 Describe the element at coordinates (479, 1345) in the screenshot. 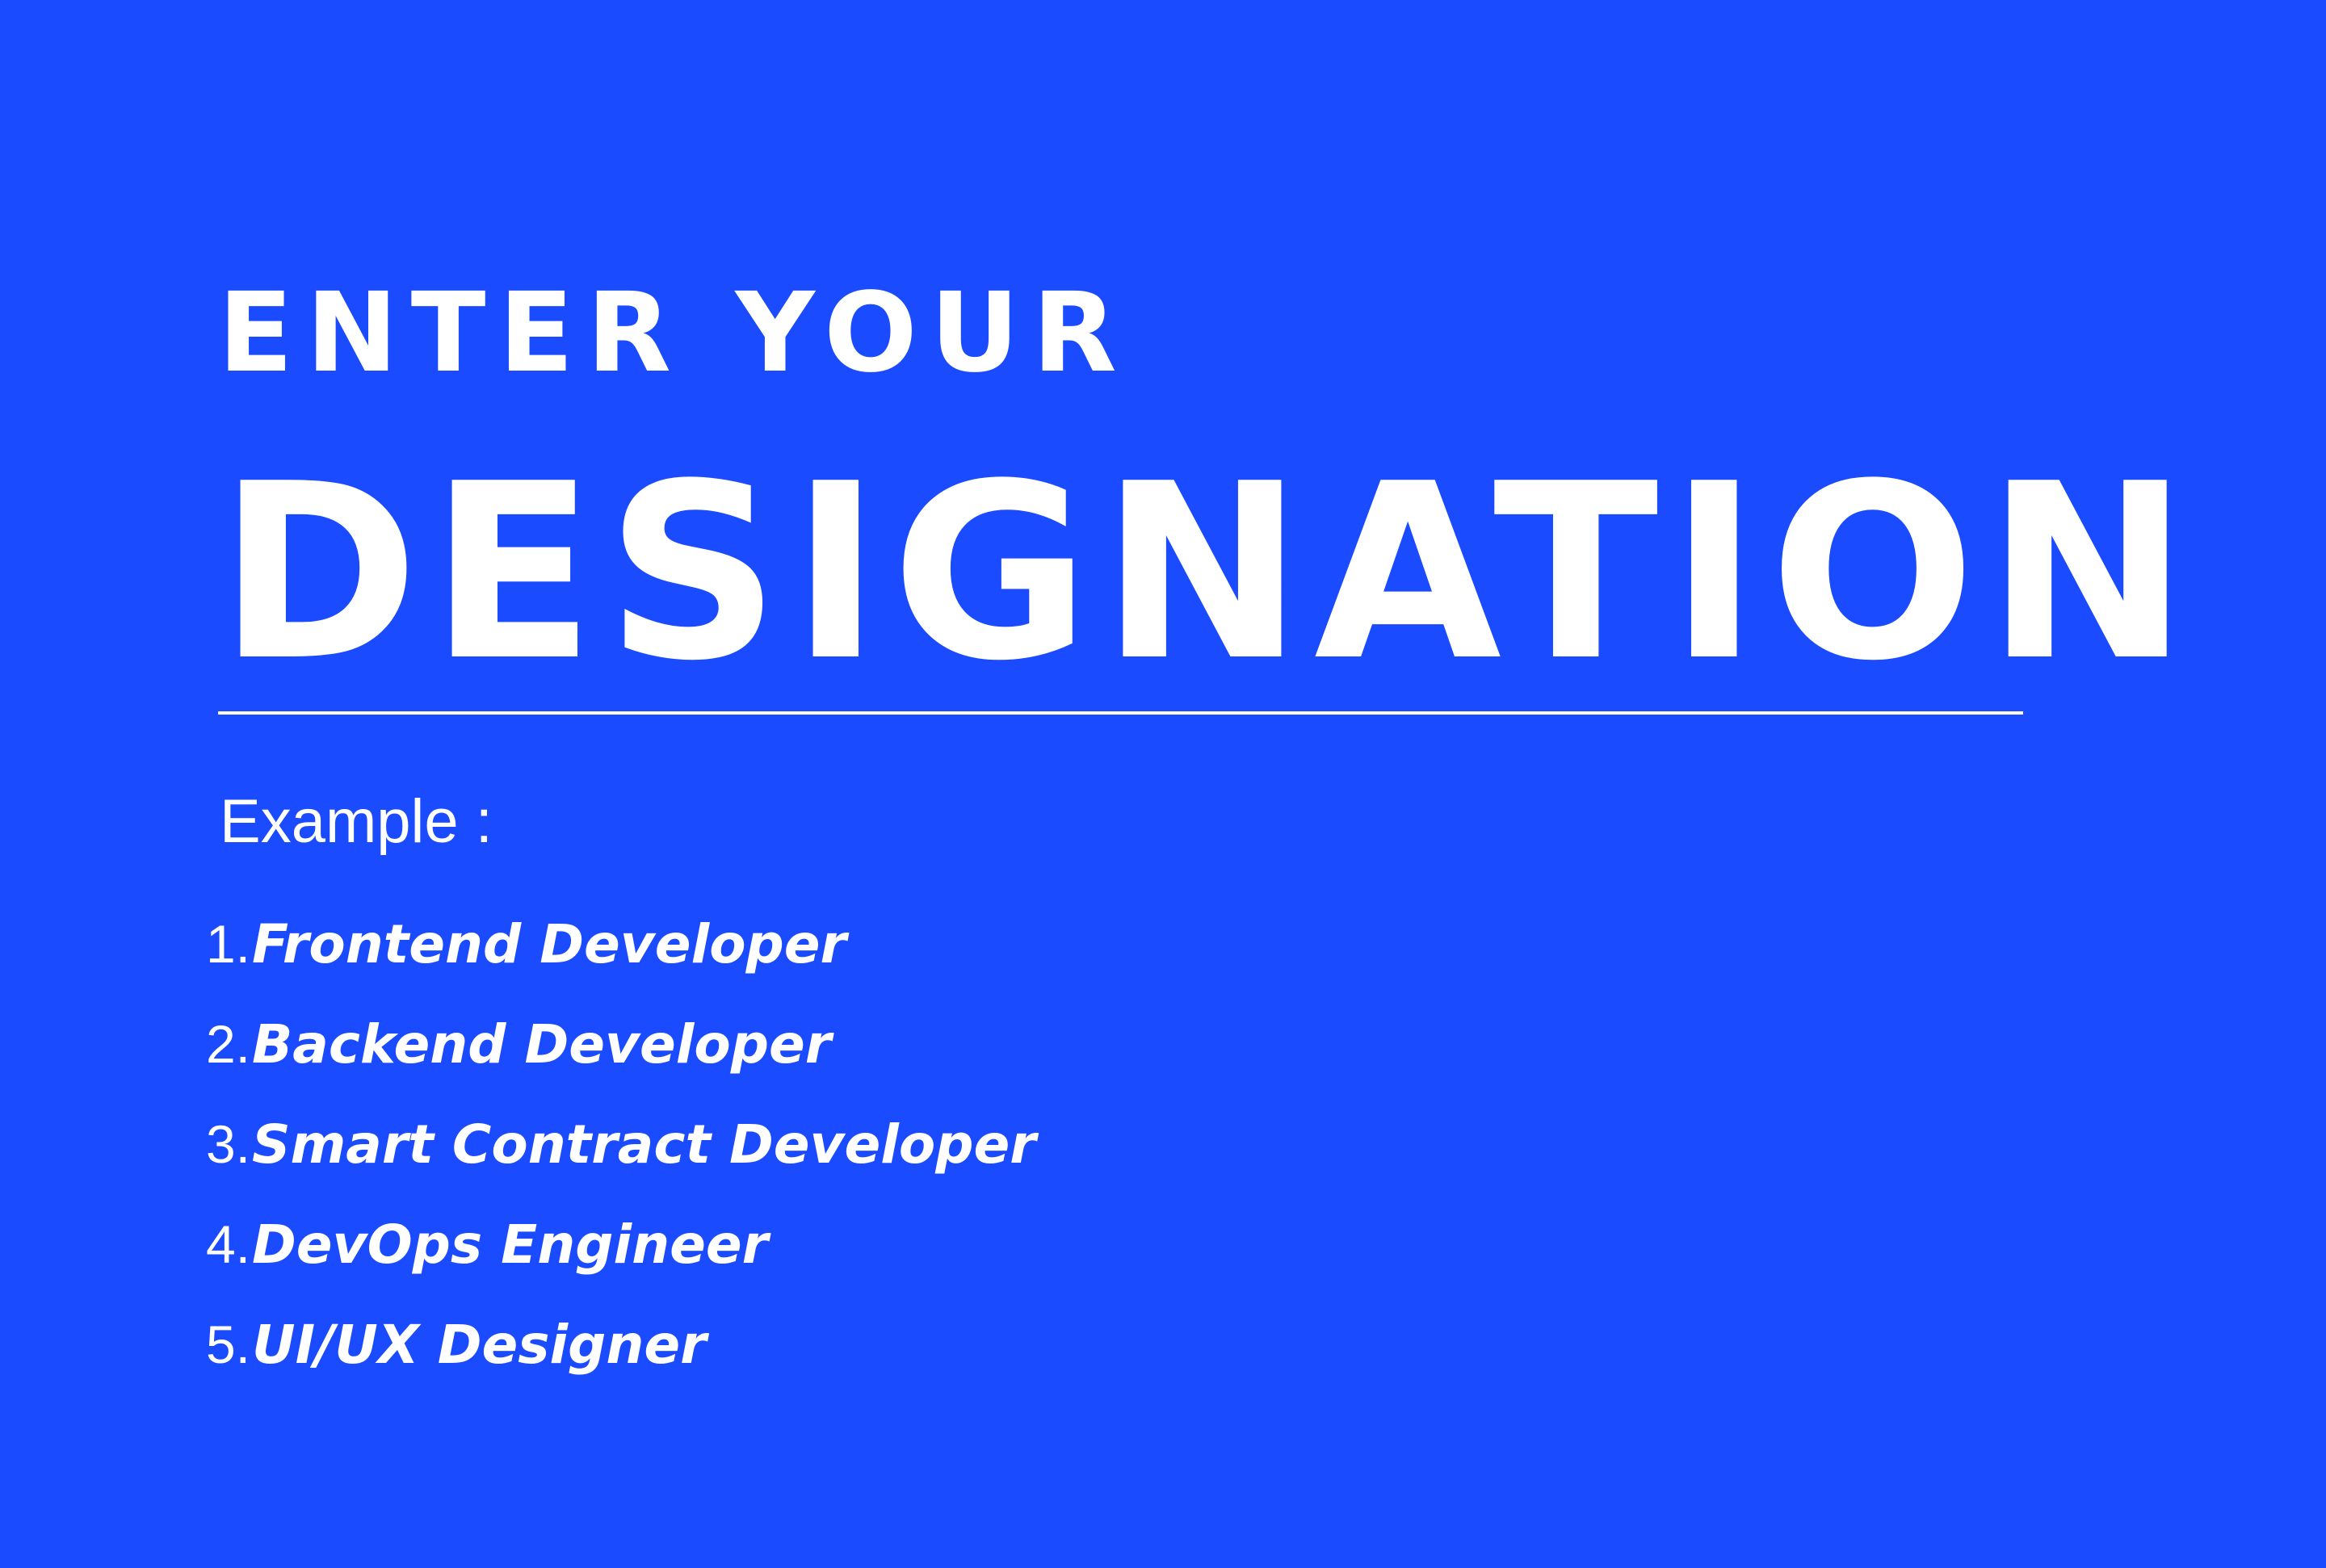

I see `list-item-text: UI/UX Designer` at that location.